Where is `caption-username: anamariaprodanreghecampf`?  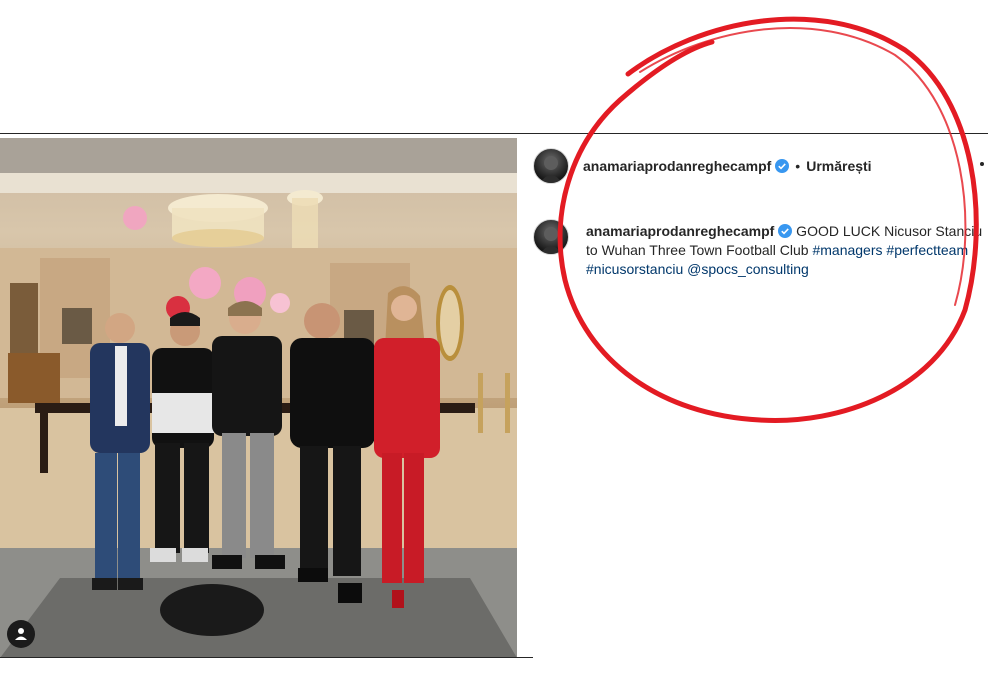 caption-username: anamariaprodanreghecampf is located at coordinates (680, 231).